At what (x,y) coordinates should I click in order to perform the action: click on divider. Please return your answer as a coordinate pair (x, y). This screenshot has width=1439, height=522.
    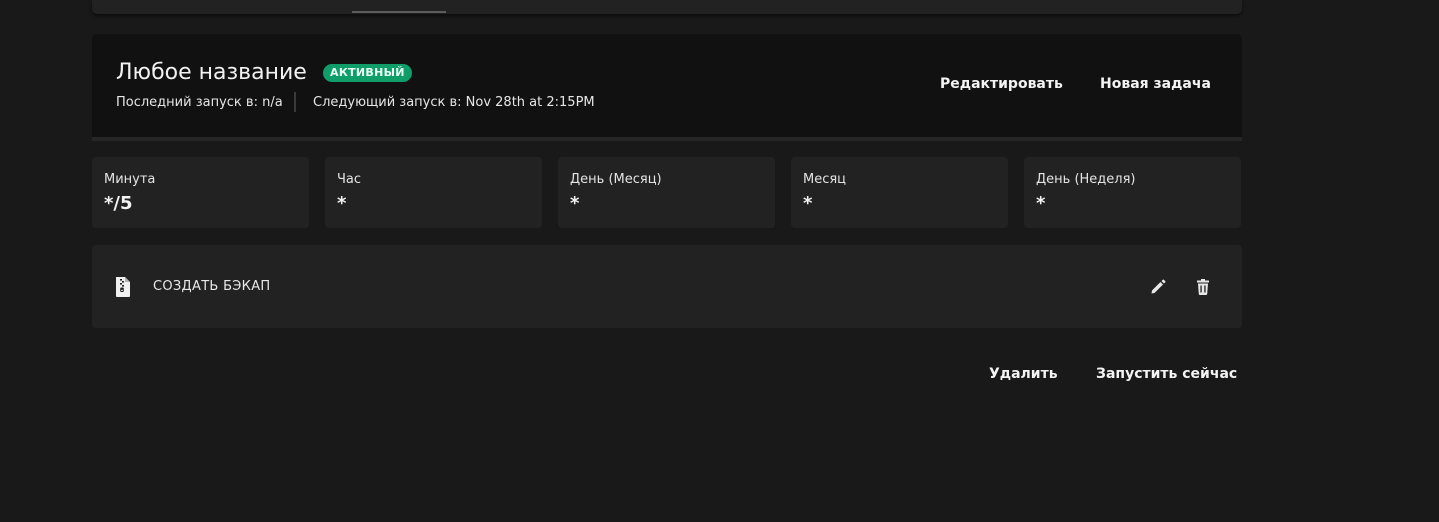
    Looking at the image, I should click on (295, 102).